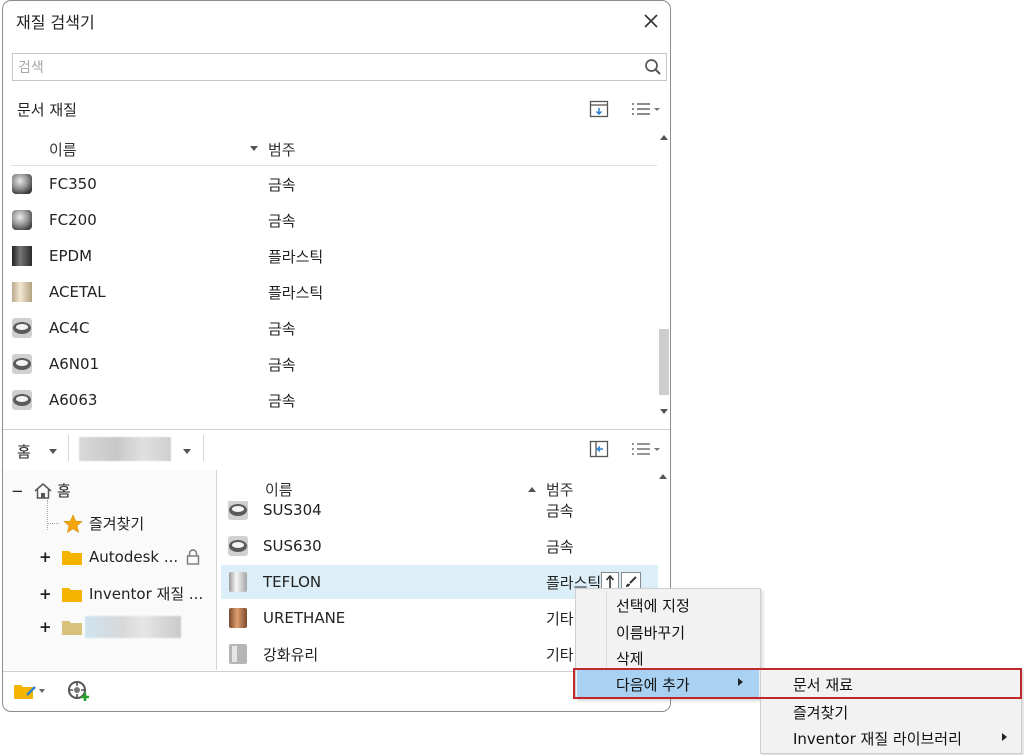  I want to click on doc-view-button, so click(599, 109).